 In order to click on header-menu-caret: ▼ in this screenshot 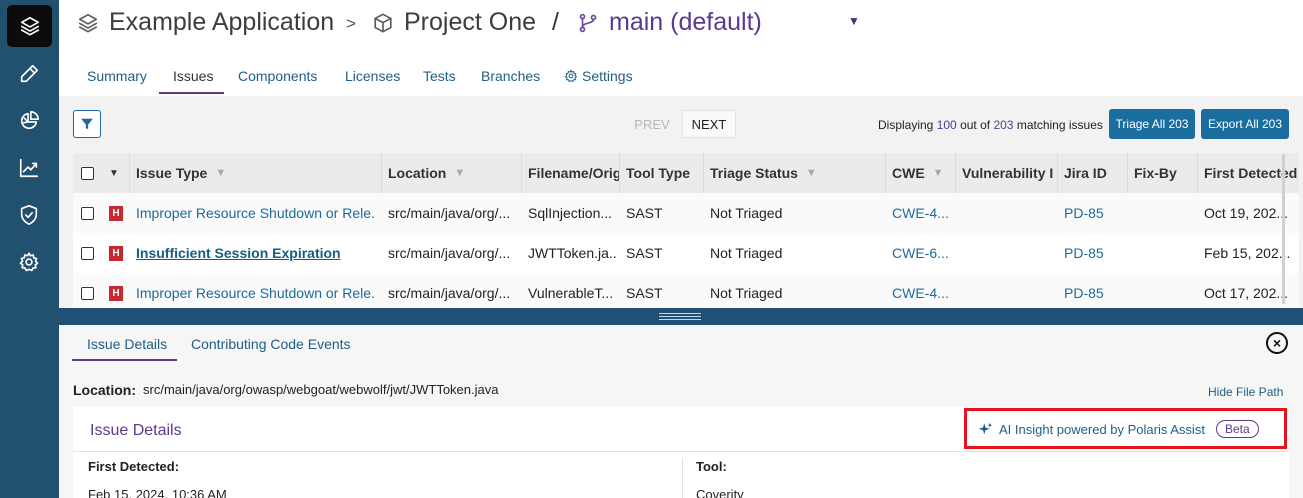, I will do `click(116, 173)`.